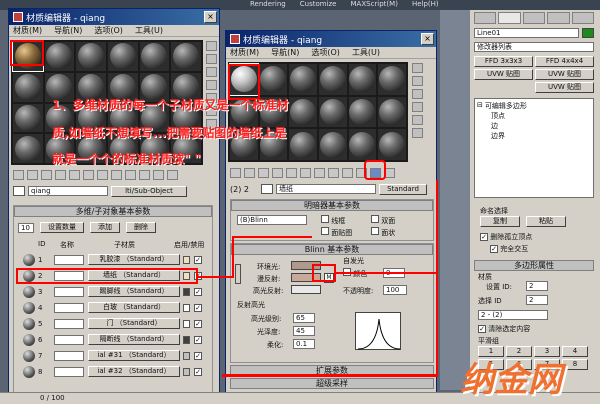 This screenshot has height=404, width=600. What do you see at coordinates (134, 371) in the screenshot?
I see `sub-material-button: ial #32 （Standard）` at bounding box center [134, 371].